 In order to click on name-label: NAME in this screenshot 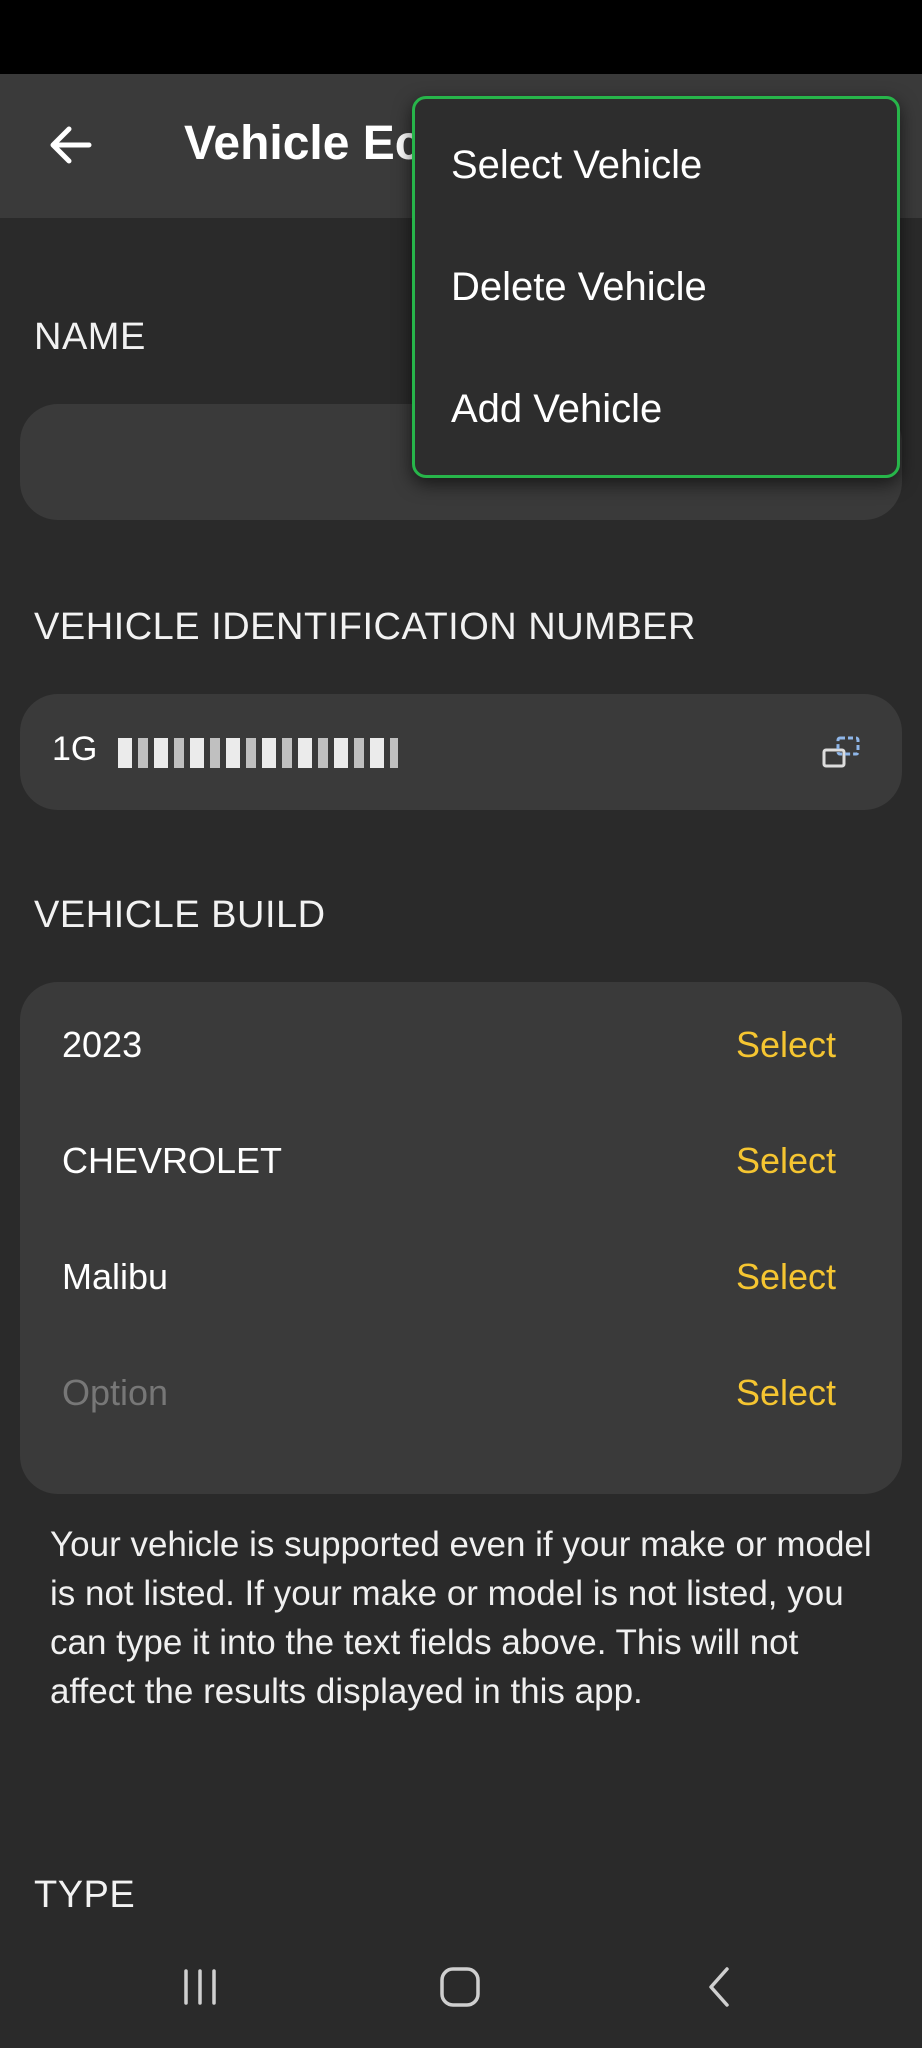, I will do `click(90, 337)`.